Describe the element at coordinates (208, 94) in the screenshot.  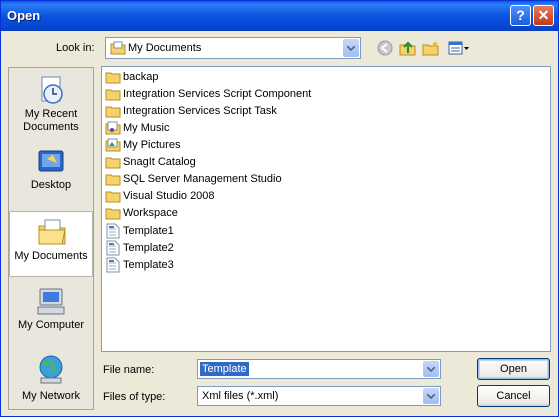
I see `list-item: Integration Services Script Component` at that location.